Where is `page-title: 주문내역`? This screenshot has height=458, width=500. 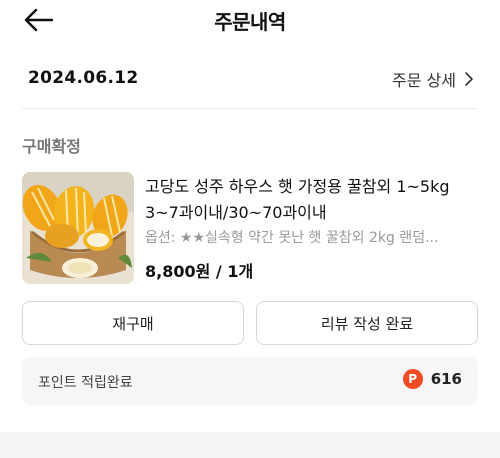 page-title: 주문내역 is located at coordinates (250, 22).